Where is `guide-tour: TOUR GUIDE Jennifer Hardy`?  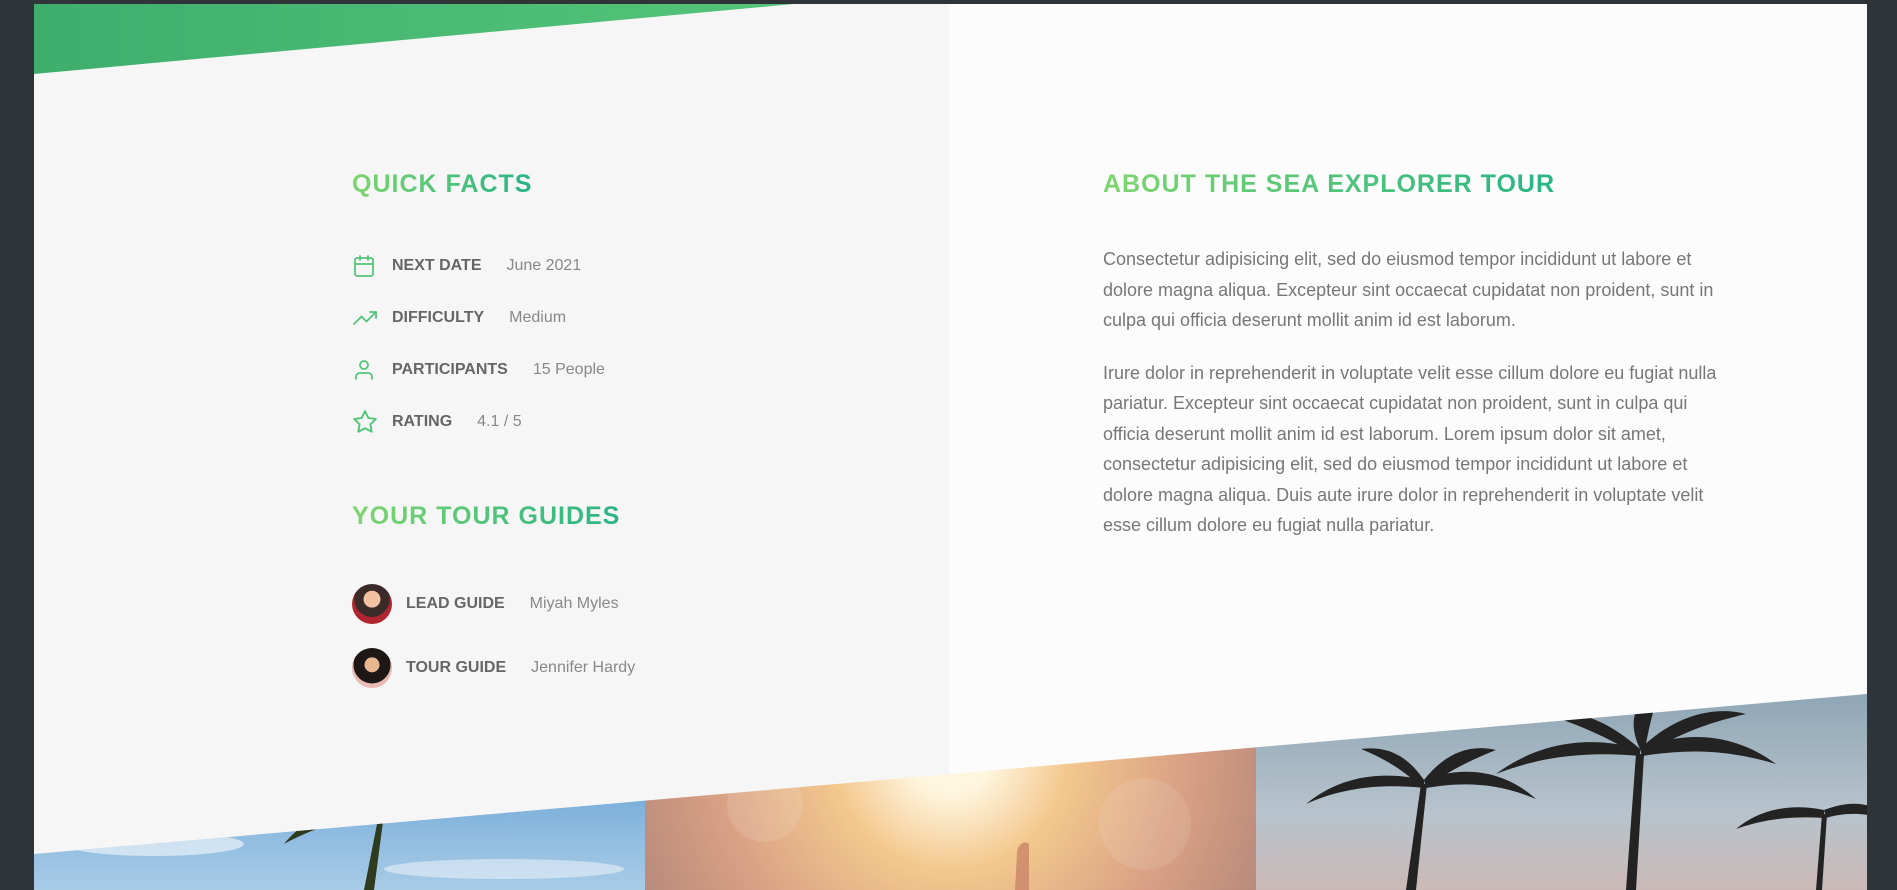 guide-tour: TOUR GUIDE Jennifer Hardy is located at coordinates (493, 668).